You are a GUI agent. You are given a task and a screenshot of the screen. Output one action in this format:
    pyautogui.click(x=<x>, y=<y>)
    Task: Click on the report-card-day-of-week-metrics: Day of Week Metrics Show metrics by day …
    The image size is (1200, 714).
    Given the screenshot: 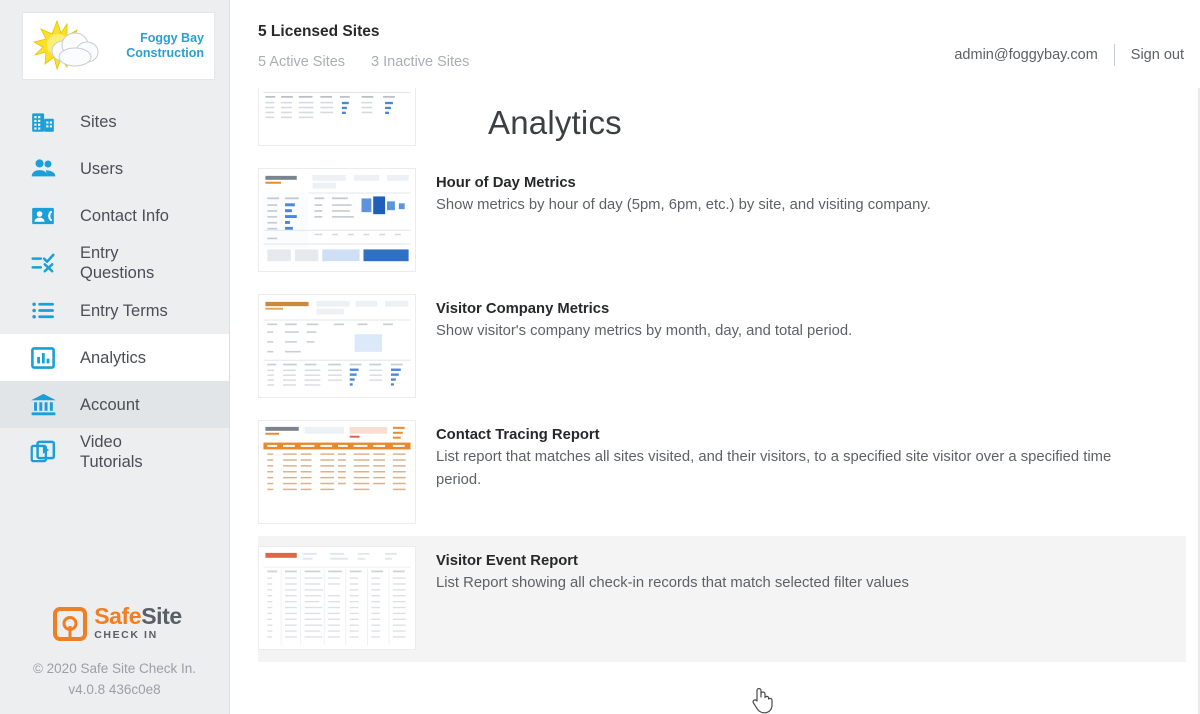 What is the action you would take?
    pyautogui.click(x=722, y=123)
    